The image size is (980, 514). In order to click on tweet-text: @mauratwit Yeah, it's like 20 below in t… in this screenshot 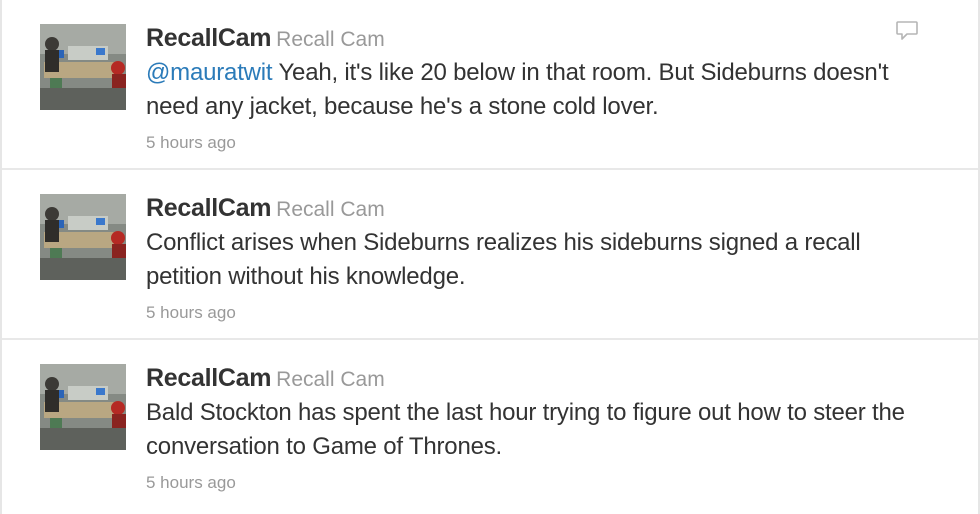, I will do `click(536, 90)`.